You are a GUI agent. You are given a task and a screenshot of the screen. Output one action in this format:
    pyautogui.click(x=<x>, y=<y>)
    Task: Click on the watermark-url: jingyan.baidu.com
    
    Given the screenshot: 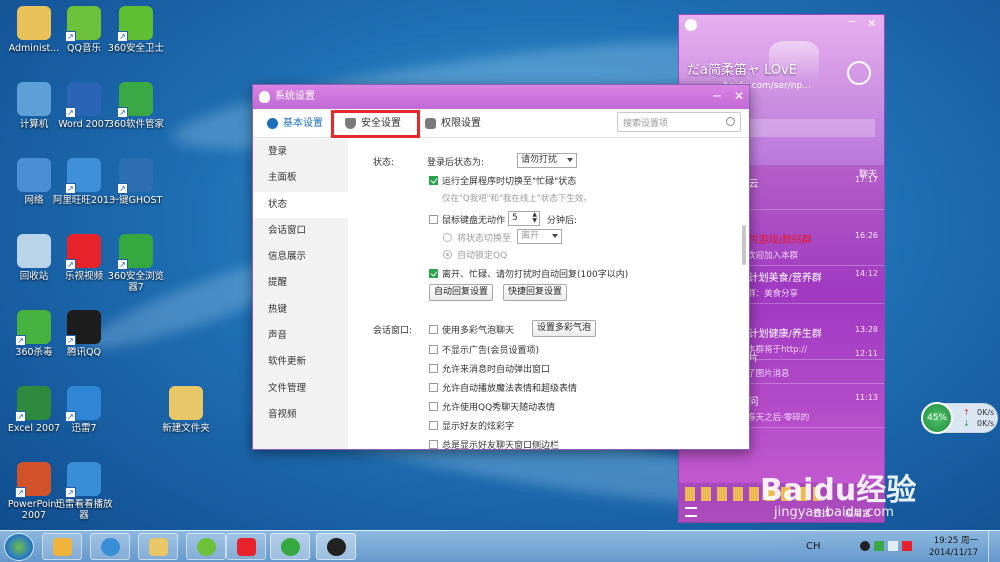 What is the action you would take?
    pyautogui.click(x=834, y=512)
    